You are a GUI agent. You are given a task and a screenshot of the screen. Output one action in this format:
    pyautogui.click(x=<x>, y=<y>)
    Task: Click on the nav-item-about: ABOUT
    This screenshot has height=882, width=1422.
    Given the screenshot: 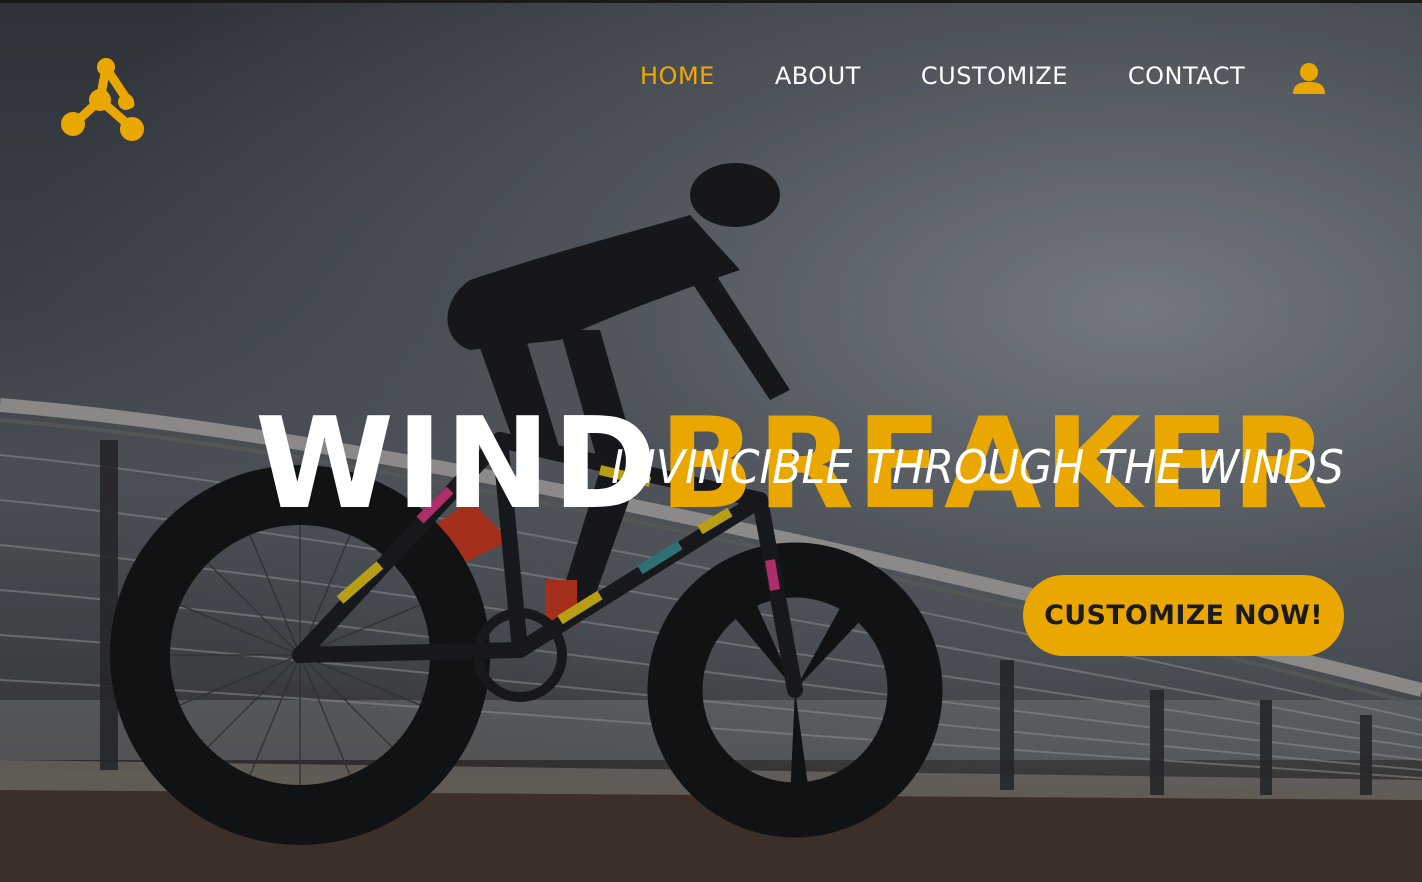 What is the action you would take?
    pyautogui.click(x=818, y=76)
    